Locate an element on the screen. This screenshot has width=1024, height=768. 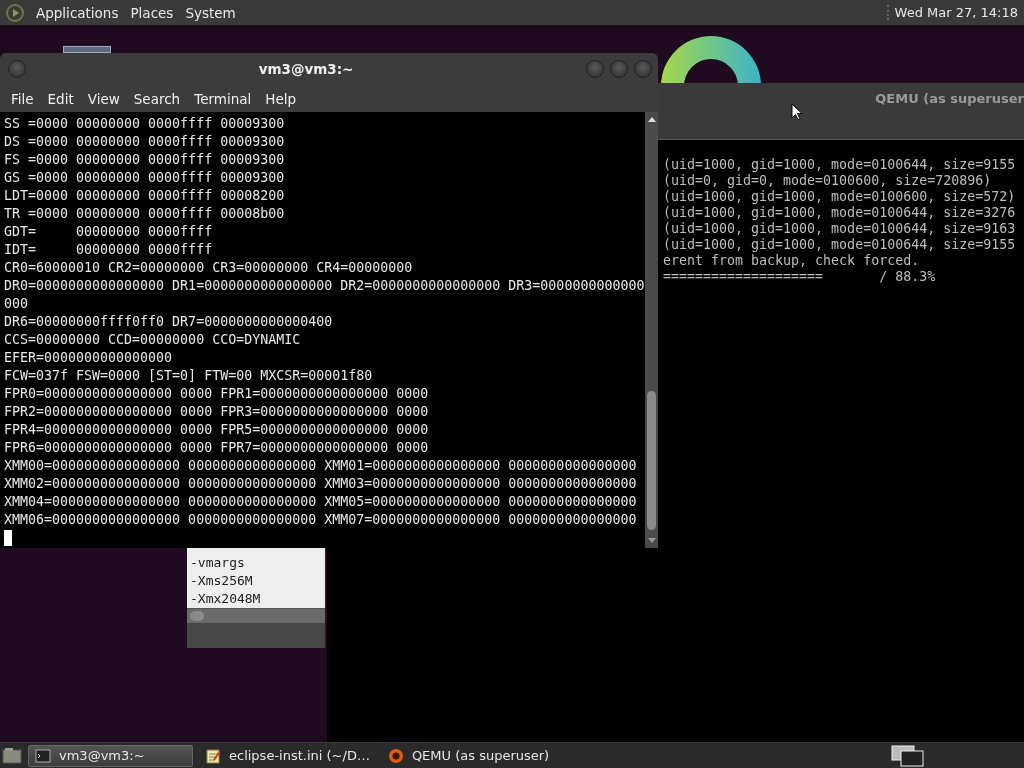
desktop-icon is located at coordinates (87, 49).